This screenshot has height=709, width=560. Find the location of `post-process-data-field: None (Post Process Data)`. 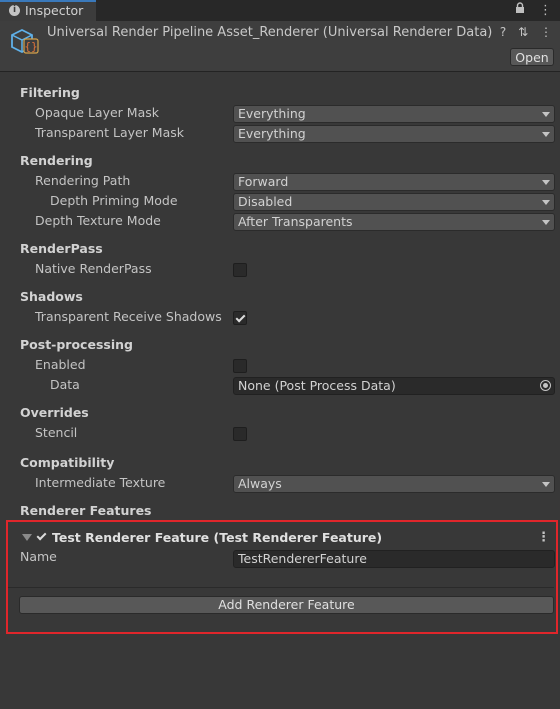

post-process-data-field: None (Post Process Data) is located at coordinates (394, 386).